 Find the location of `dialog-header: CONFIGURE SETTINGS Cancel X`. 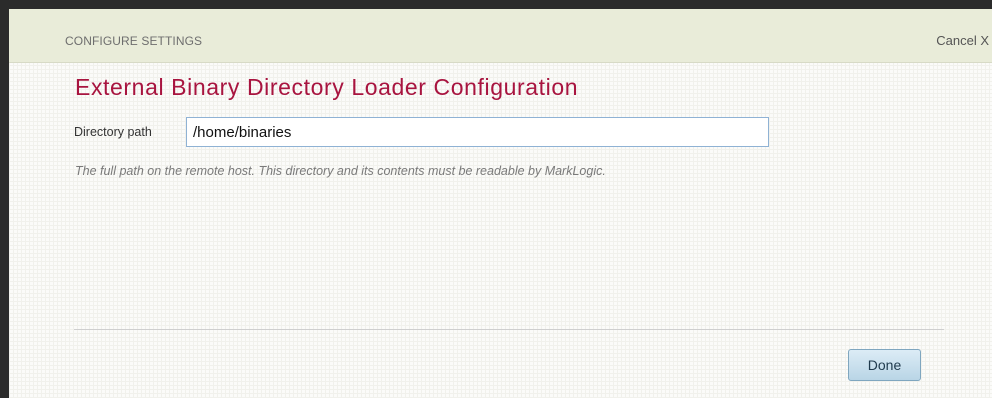

dialog-header: CONFIGURE SETTINGS Cancel X is located at coordinates (500, 36).